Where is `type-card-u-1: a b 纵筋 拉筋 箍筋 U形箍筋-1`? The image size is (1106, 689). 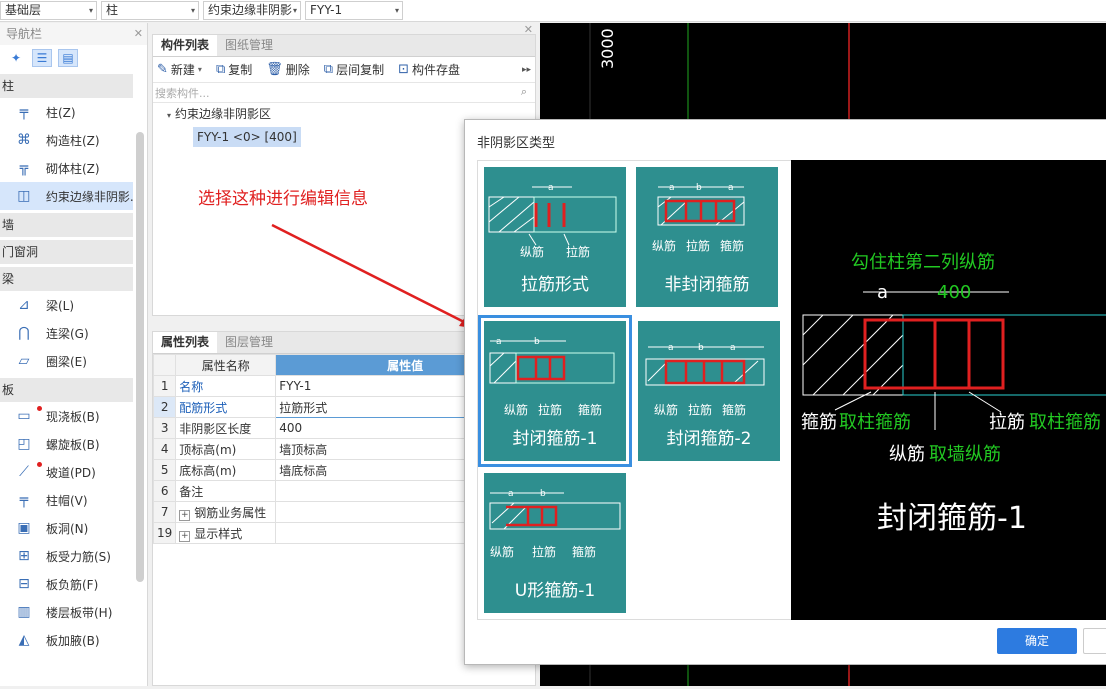
type-card-u-1: a b 纵筋 拉筋 箍筋 U形箍筋-1 is located at coordinates (555, 543).